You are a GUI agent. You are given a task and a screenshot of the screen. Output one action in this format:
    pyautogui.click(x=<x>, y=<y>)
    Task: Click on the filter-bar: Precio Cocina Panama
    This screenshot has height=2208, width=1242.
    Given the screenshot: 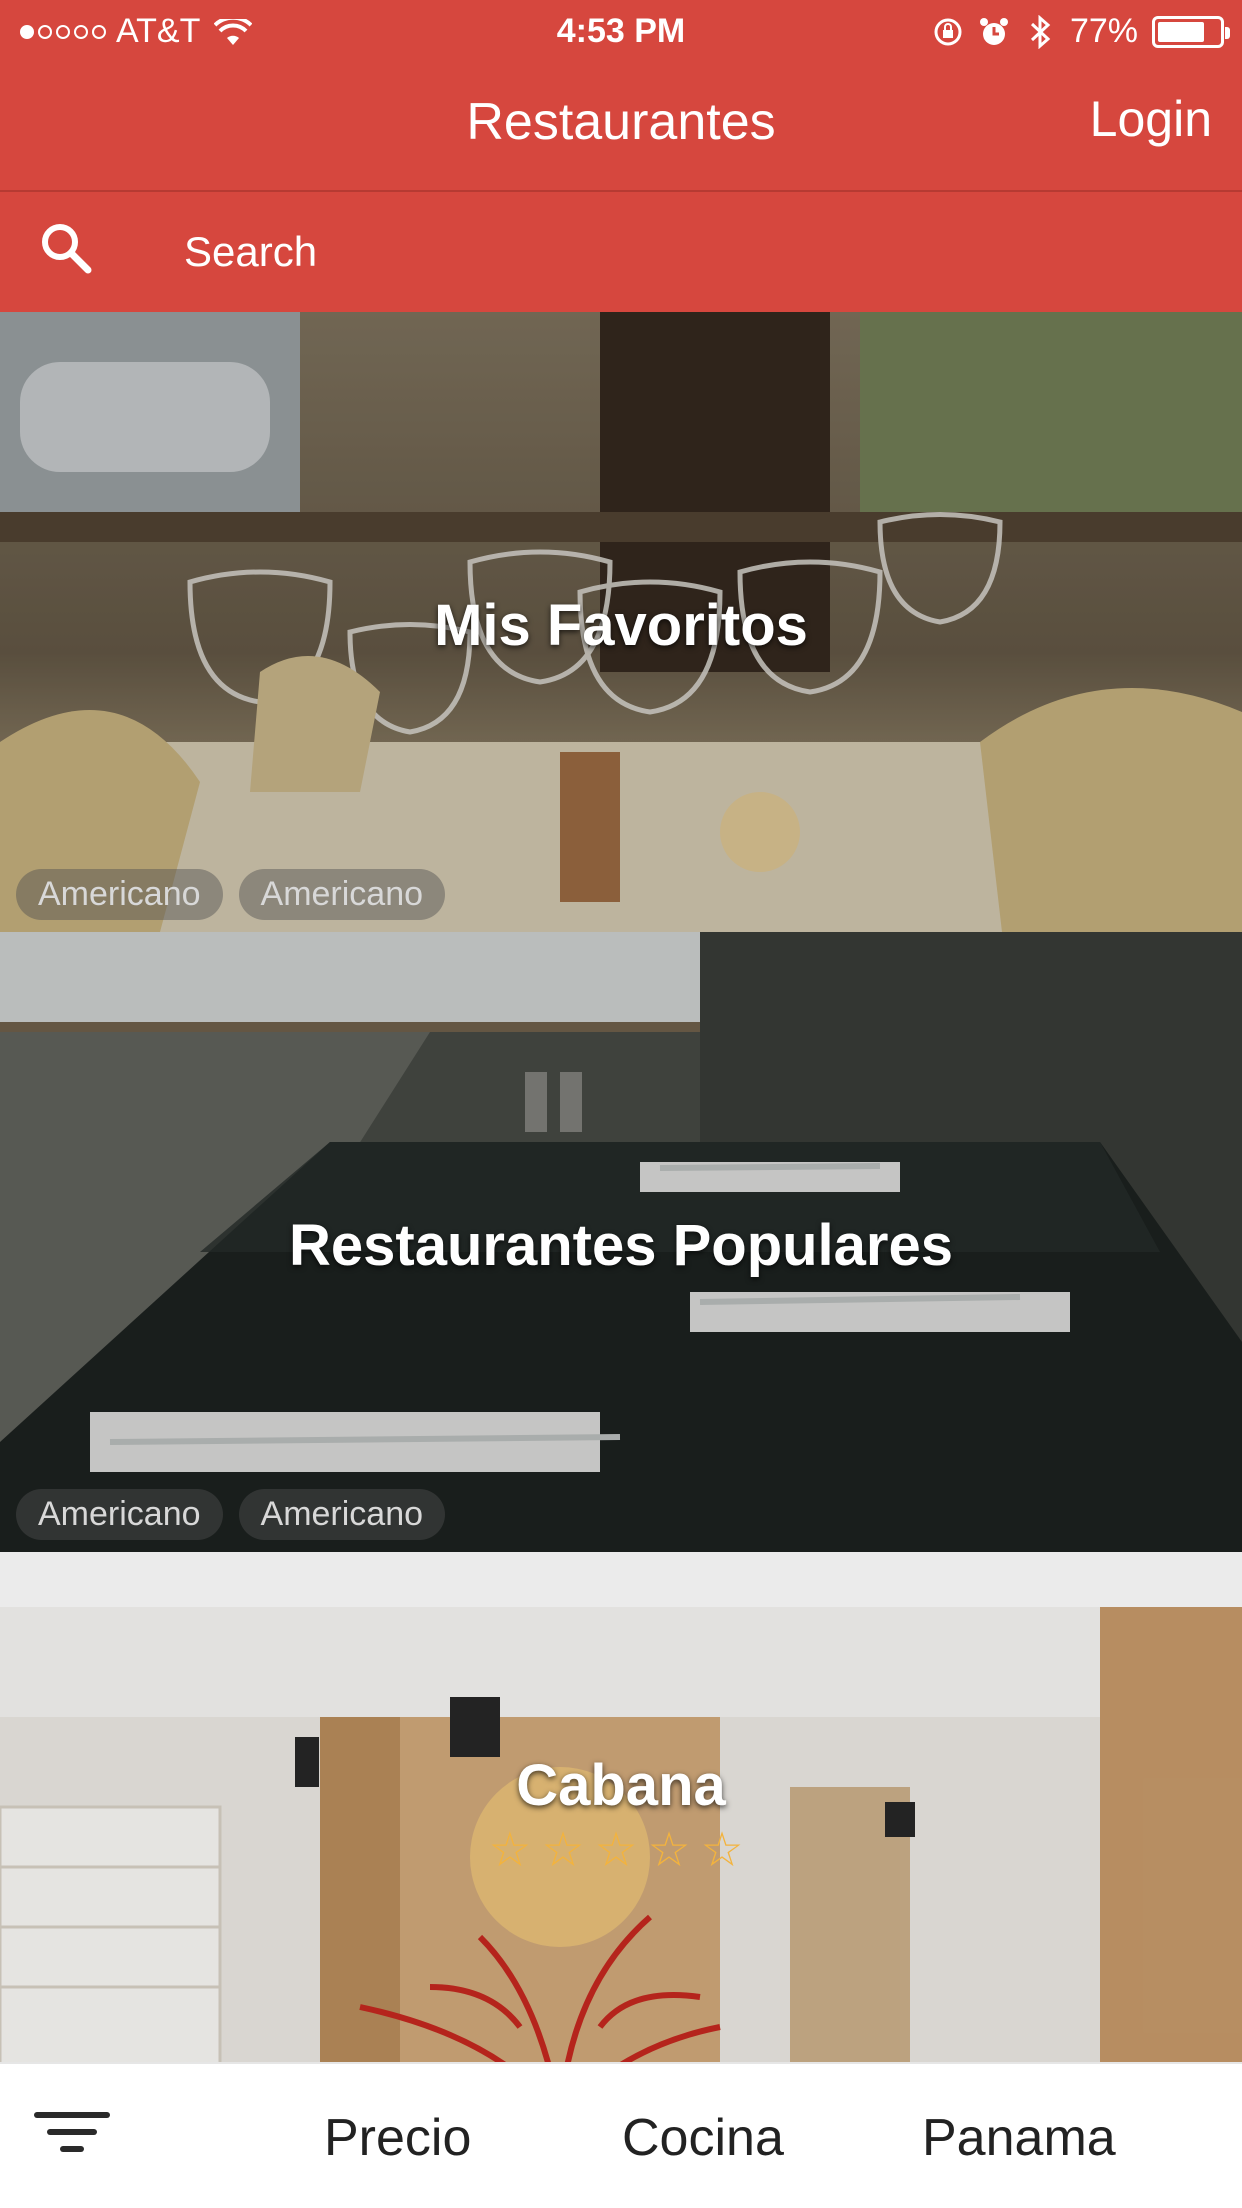 What is the action you would take?
    pyautogui.click(x=621, y=2135)
    